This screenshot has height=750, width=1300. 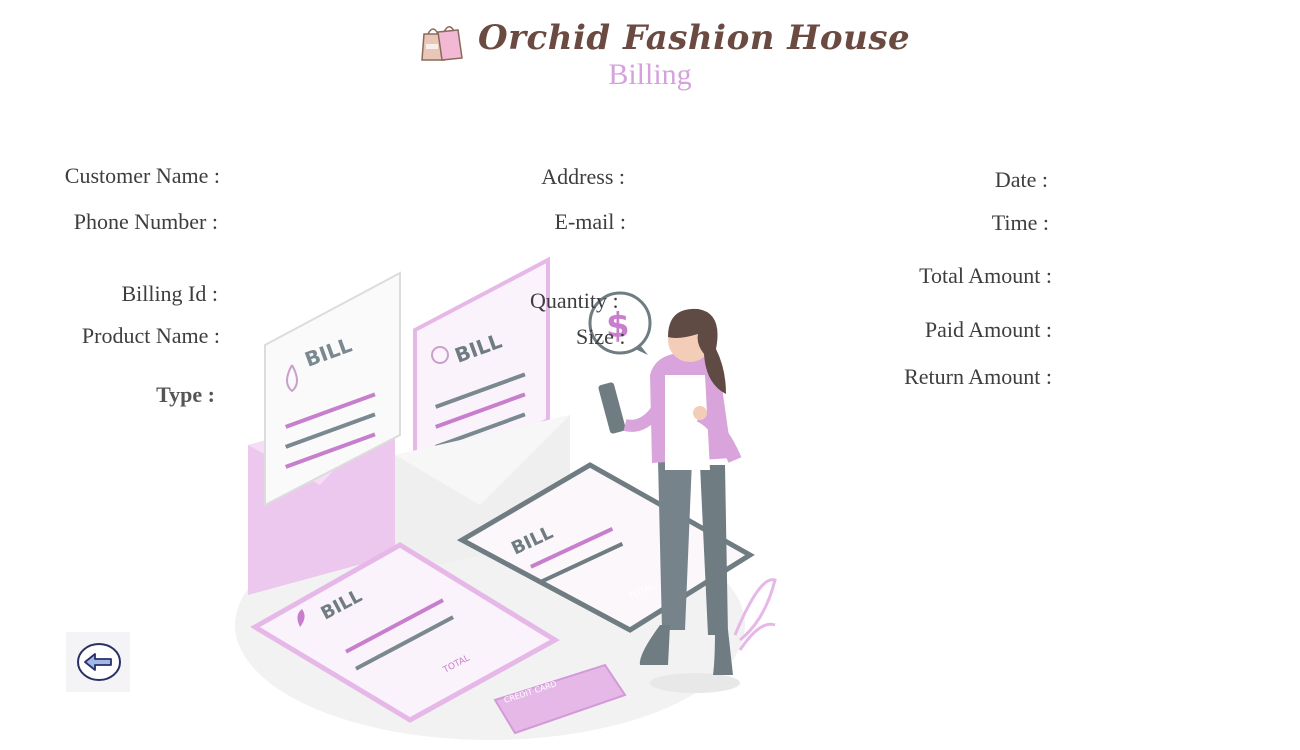 What do you see at coordinates (1021, 179) in the screenshot?
I see `date-label: Date :` at bounding box center [1021, 179].